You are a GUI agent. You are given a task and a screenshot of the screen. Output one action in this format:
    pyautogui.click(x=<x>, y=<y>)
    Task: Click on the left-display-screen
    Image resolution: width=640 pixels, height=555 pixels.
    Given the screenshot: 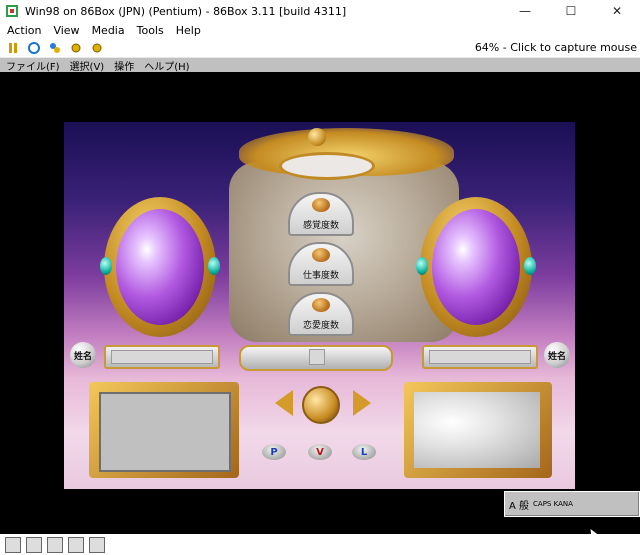 What is the action you would take?
    pyautogui.click(x=165, y=432)
    